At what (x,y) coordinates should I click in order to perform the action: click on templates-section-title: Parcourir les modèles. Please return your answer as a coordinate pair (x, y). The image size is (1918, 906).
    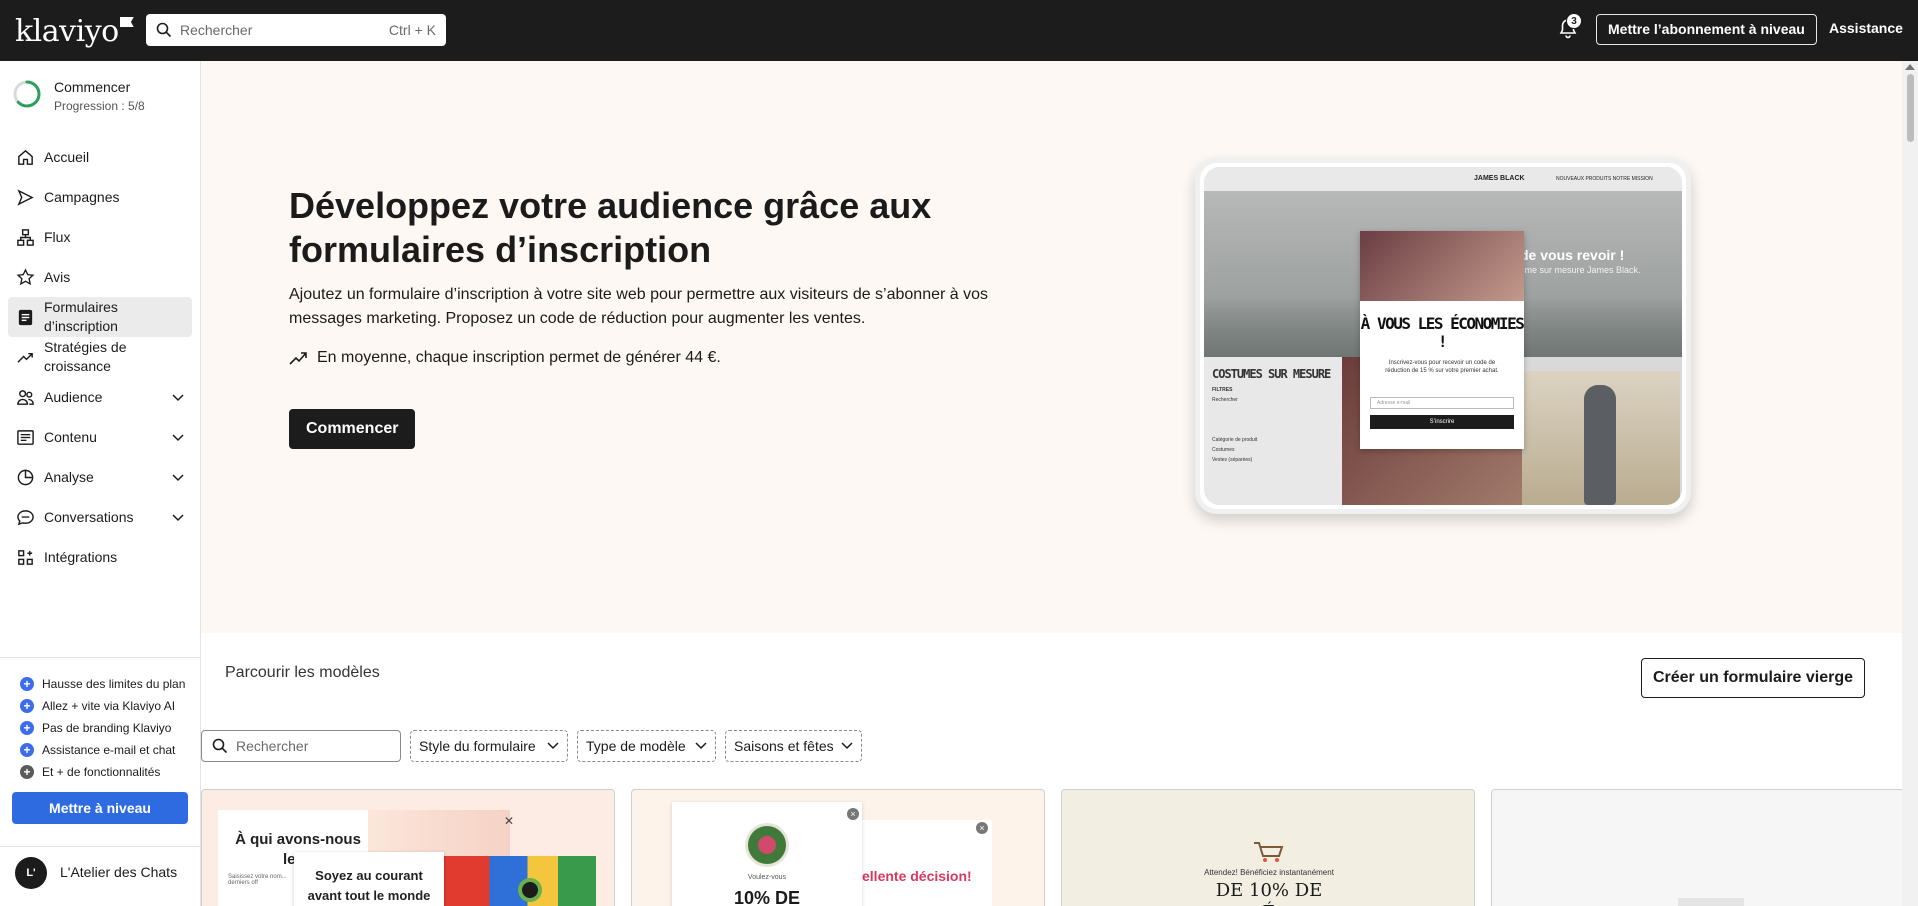
    Looking at the image, I should click on (302, 672).